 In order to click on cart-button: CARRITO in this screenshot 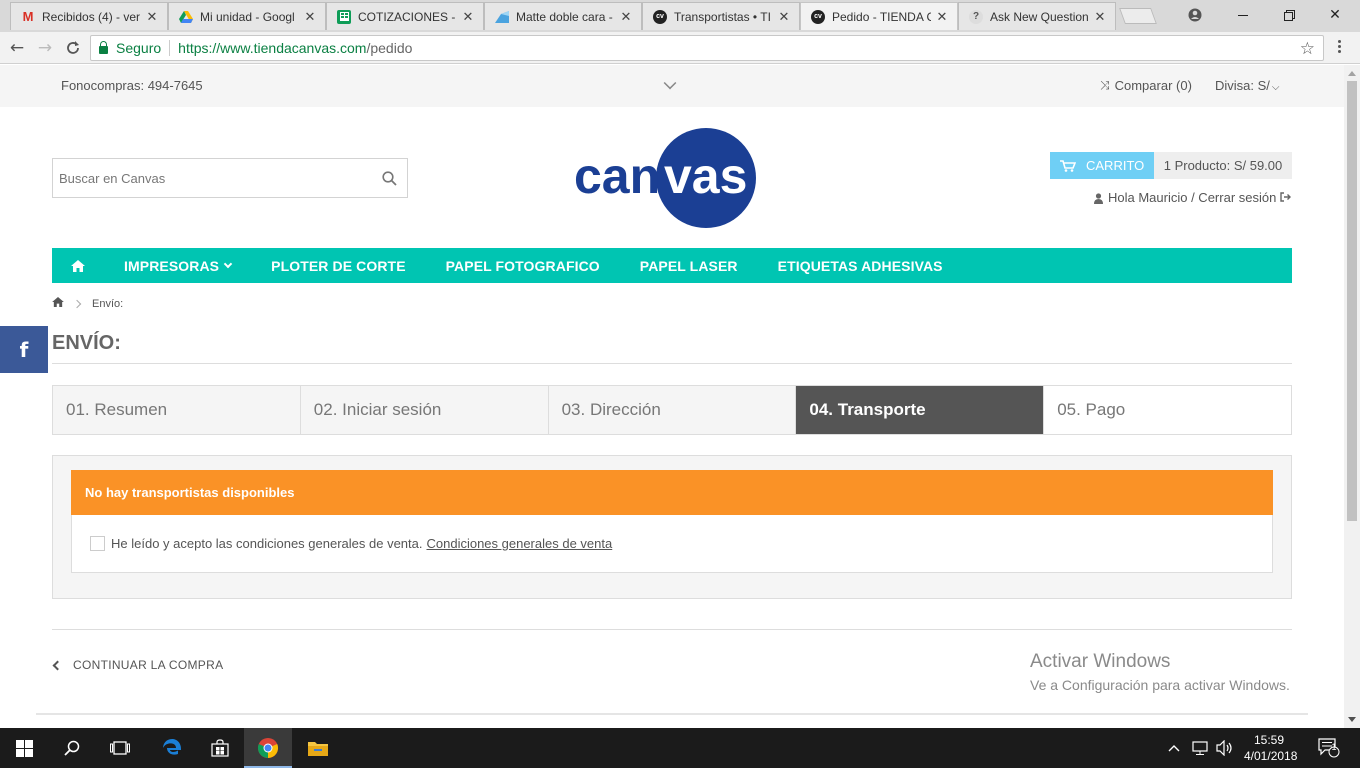, I will do `click(1102, 165)`.